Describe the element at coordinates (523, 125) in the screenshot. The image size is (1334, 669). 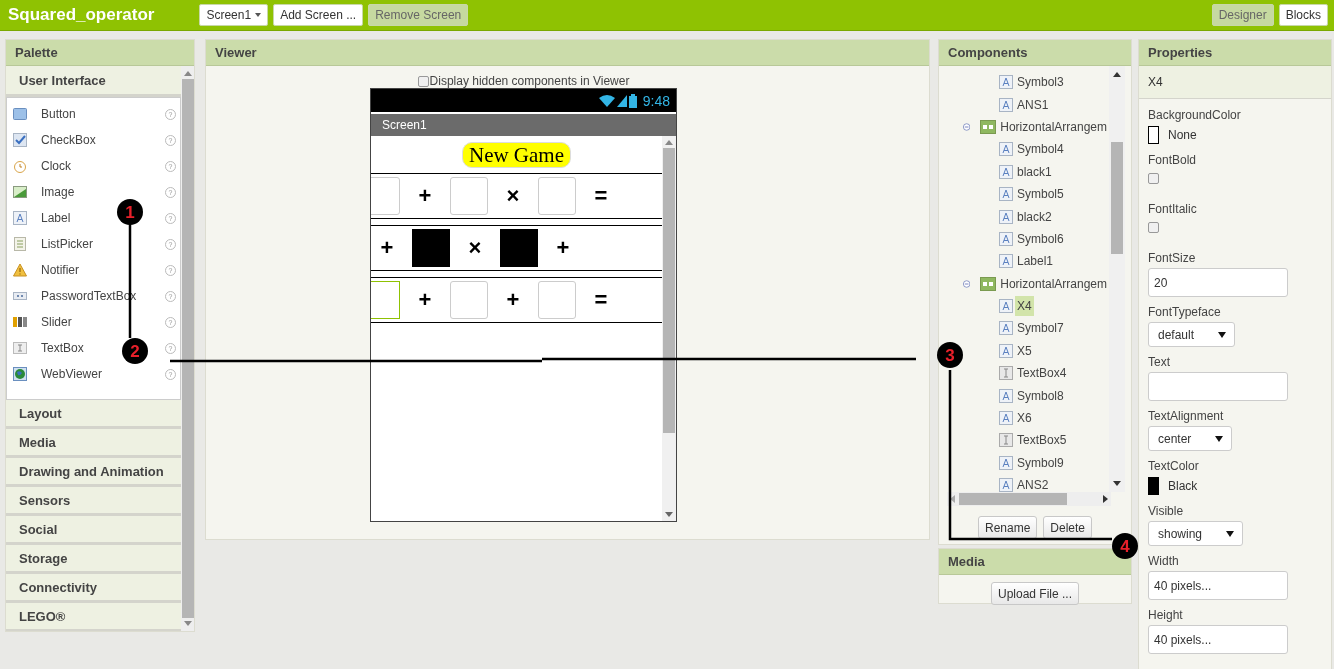
I see `screen-title-bar: Screen1` at that location.